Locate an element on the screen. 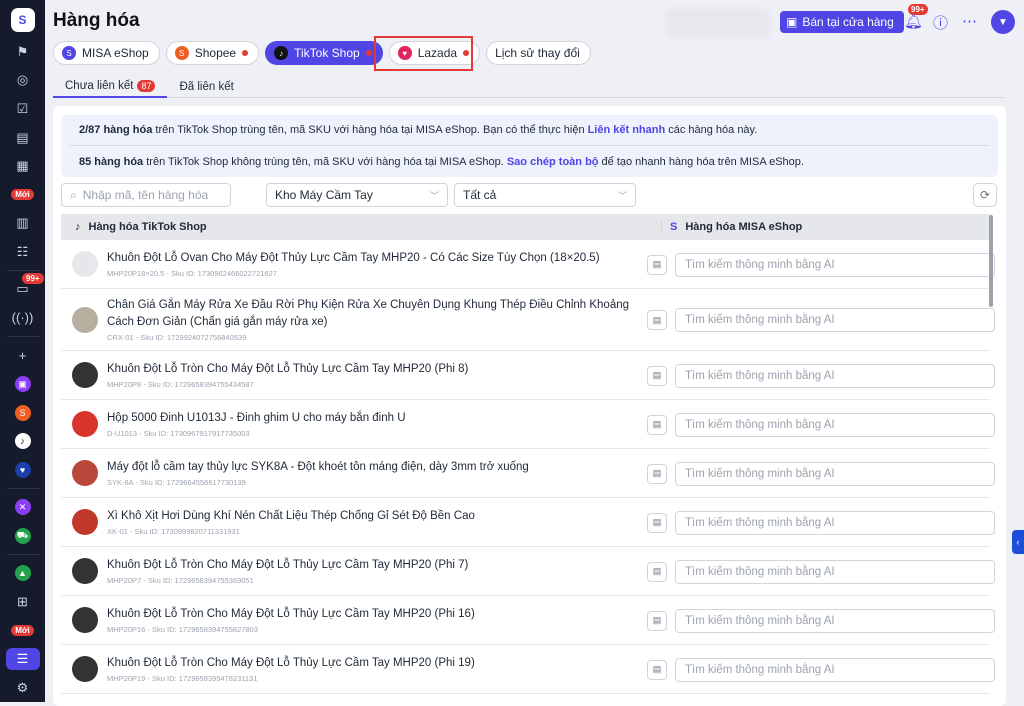  add-icon: + is located at coordinates (22, 355).